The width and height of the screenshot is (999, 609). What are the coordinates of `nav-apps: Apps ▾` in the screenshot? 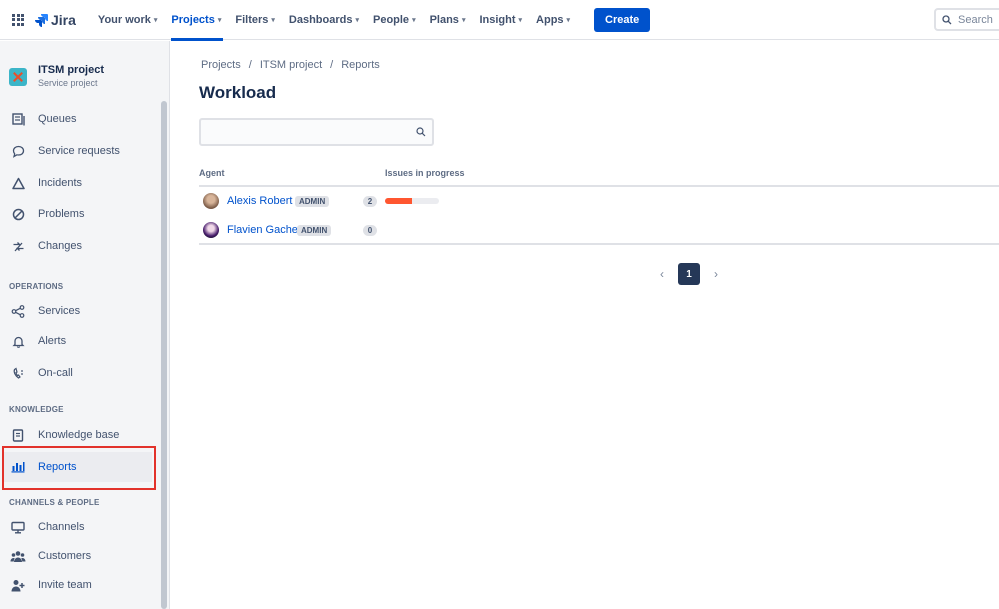 It's located at (556, 20).